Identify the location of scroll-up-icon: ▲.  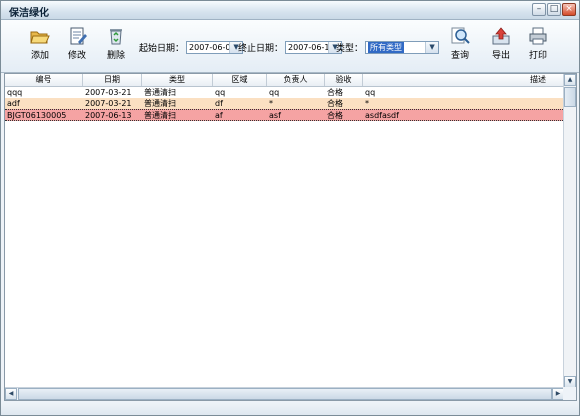
(570, 80).